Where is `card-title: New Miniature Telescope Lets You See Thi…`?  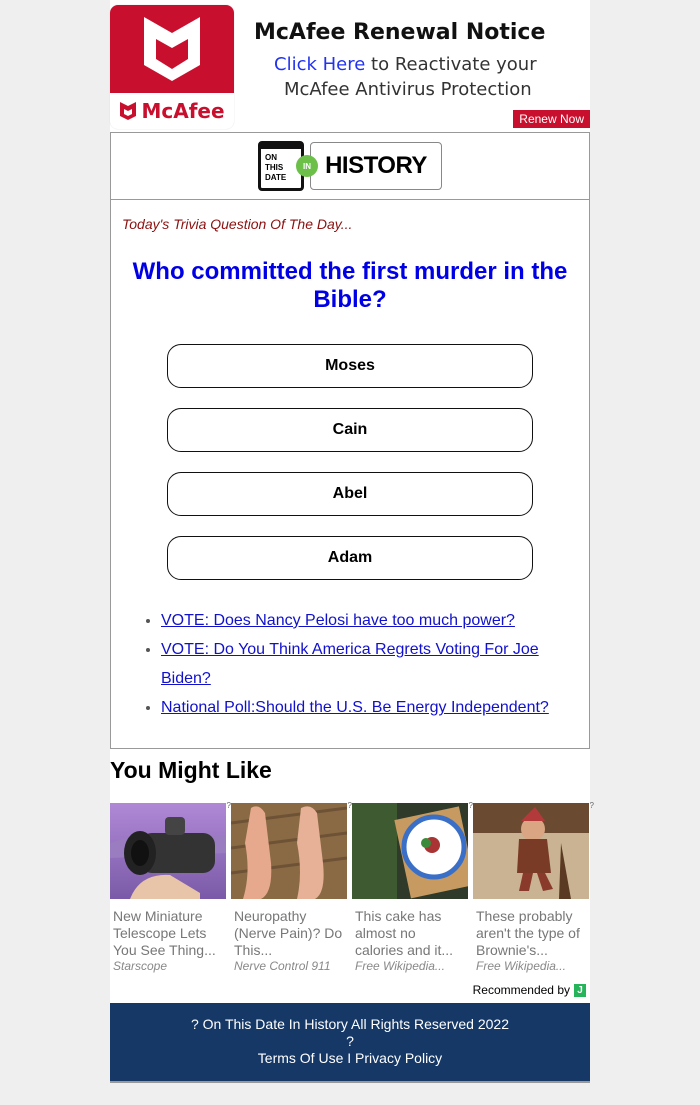
card-title: New Miniature Telescope Lets You See Thi… is located at coordinates (164, 933).